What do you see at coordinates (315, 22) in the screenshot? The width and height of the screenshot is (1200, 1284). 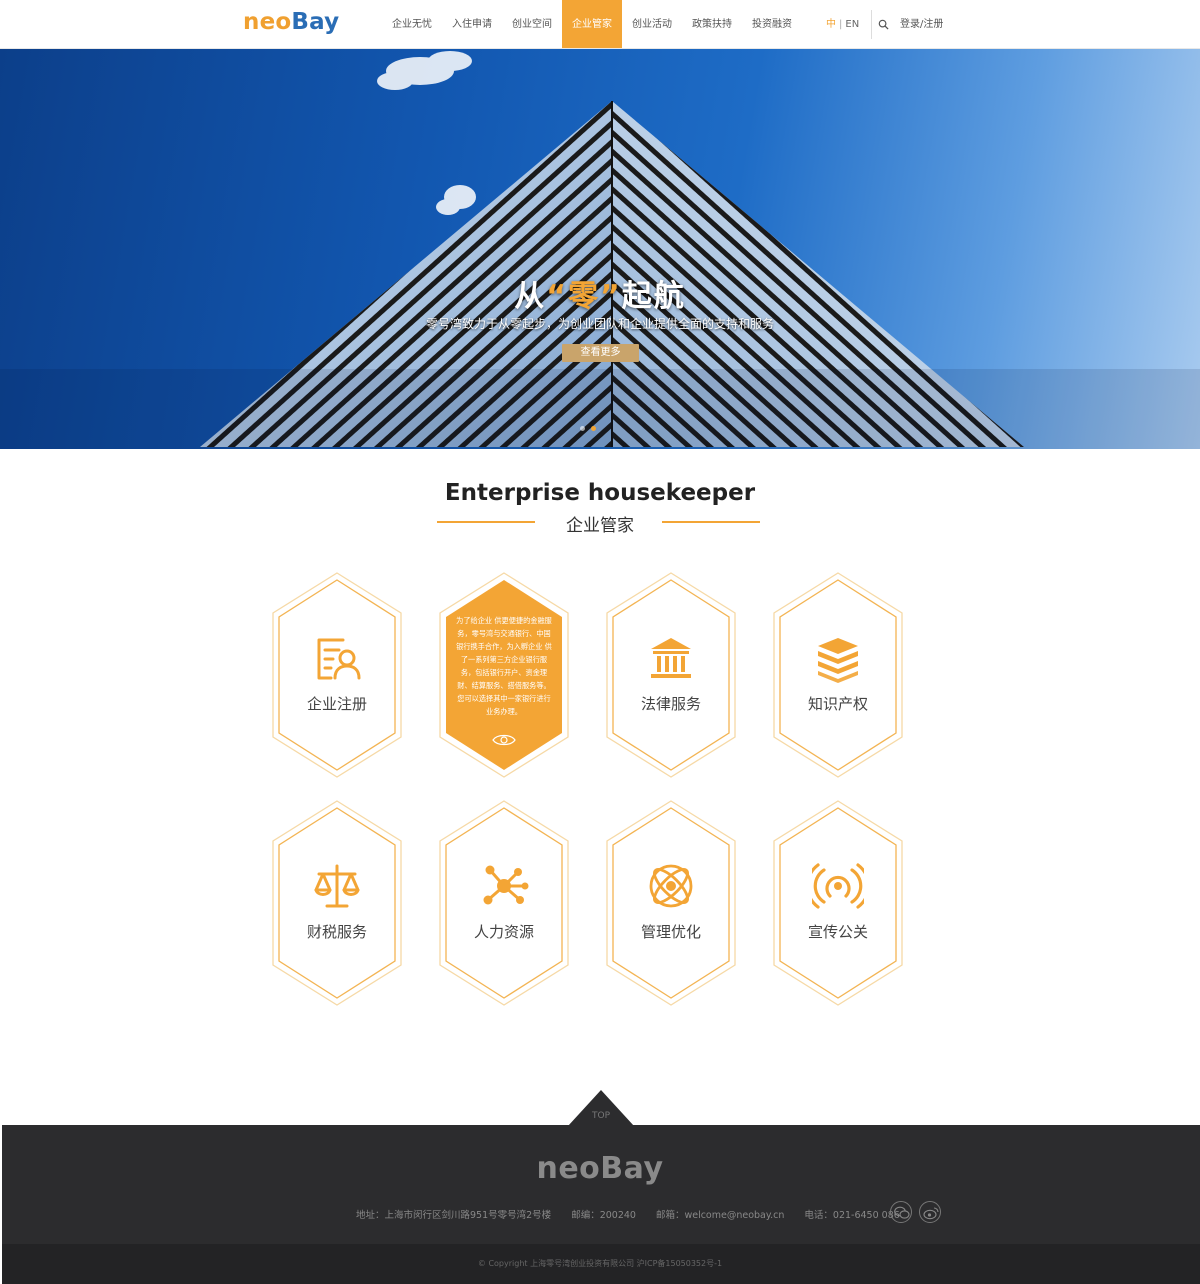 I see `logo-bay: Bay` at bounding box center [315, 22].